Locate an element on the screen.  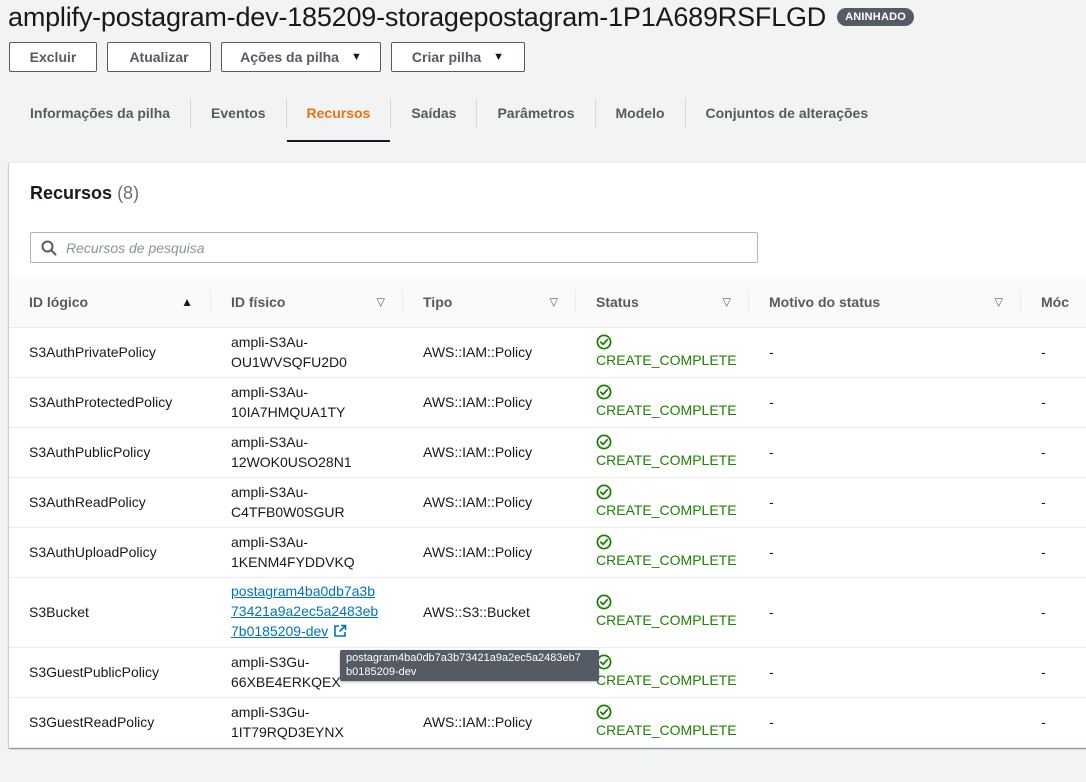
physical-id-part: 1KENM4FYDDVKQ is located at coordinates (293, 562).